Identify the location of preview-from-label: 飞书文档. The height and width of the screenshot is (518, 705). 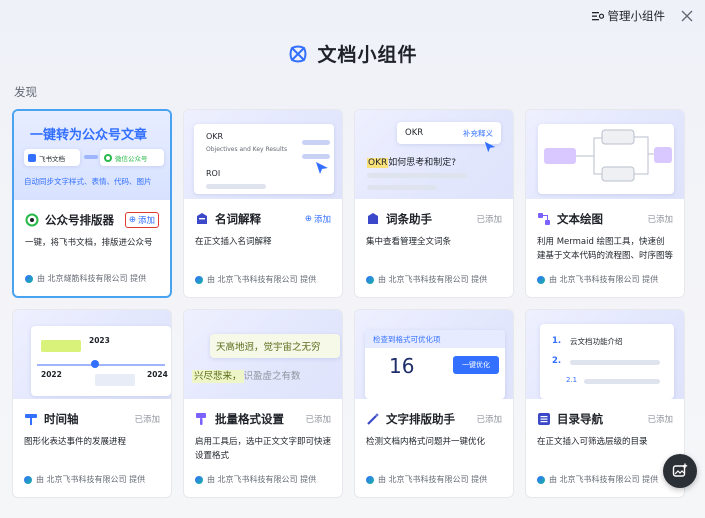
(52, 158).